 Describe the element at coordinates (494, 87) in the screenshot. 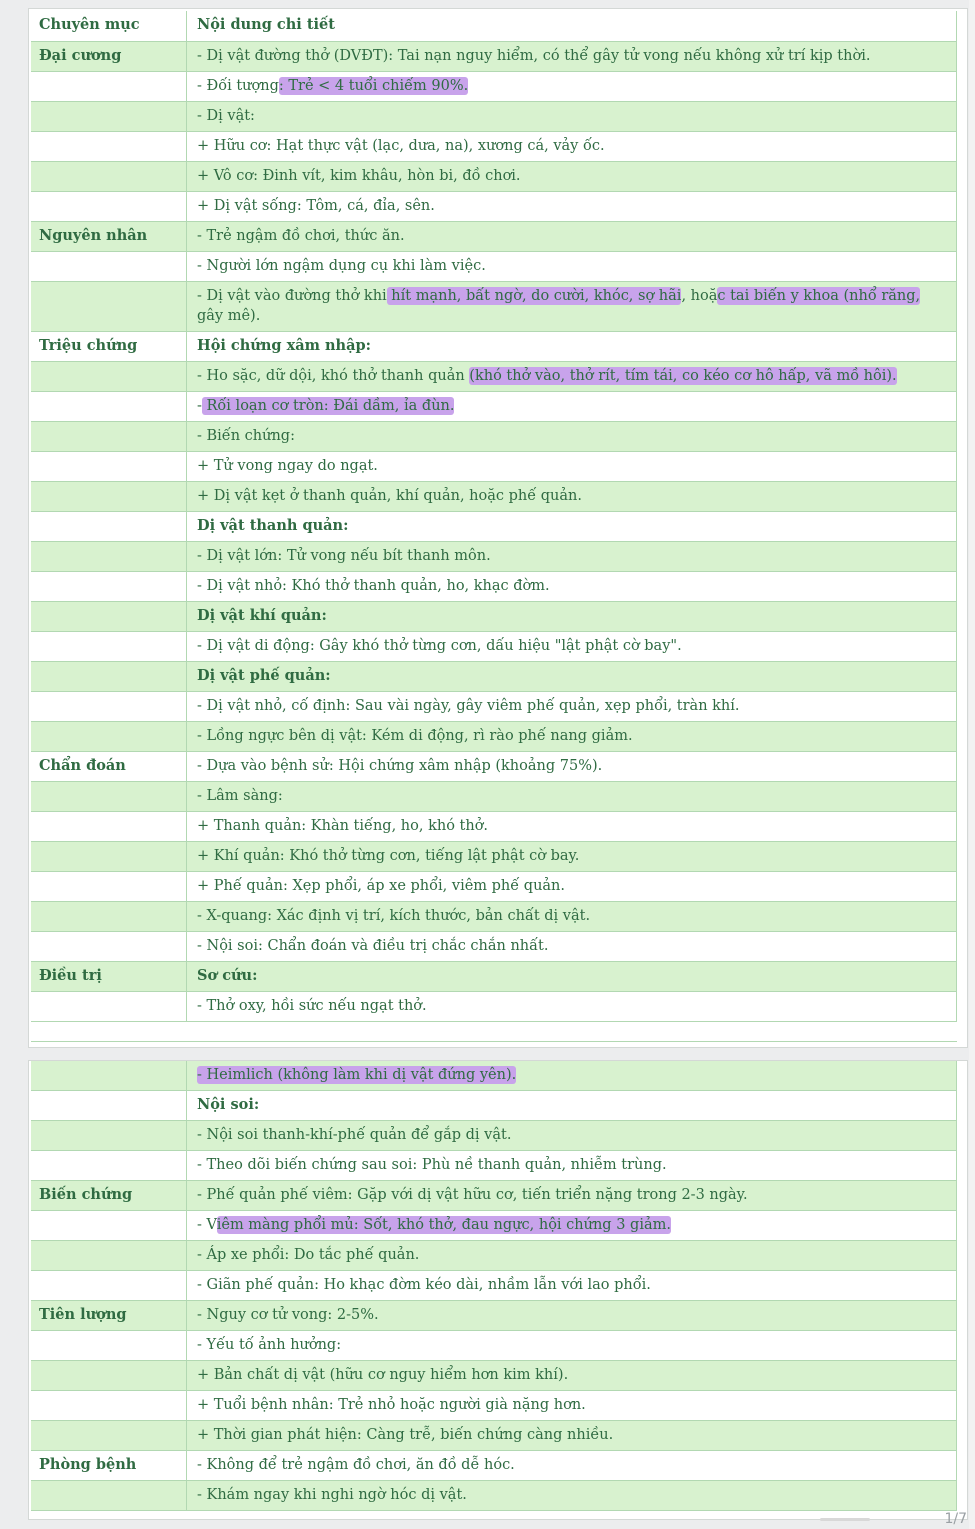

I see `table-row: - Đối tượng: Trẻ < 4 tuổi chiếm 90%.` at that location.